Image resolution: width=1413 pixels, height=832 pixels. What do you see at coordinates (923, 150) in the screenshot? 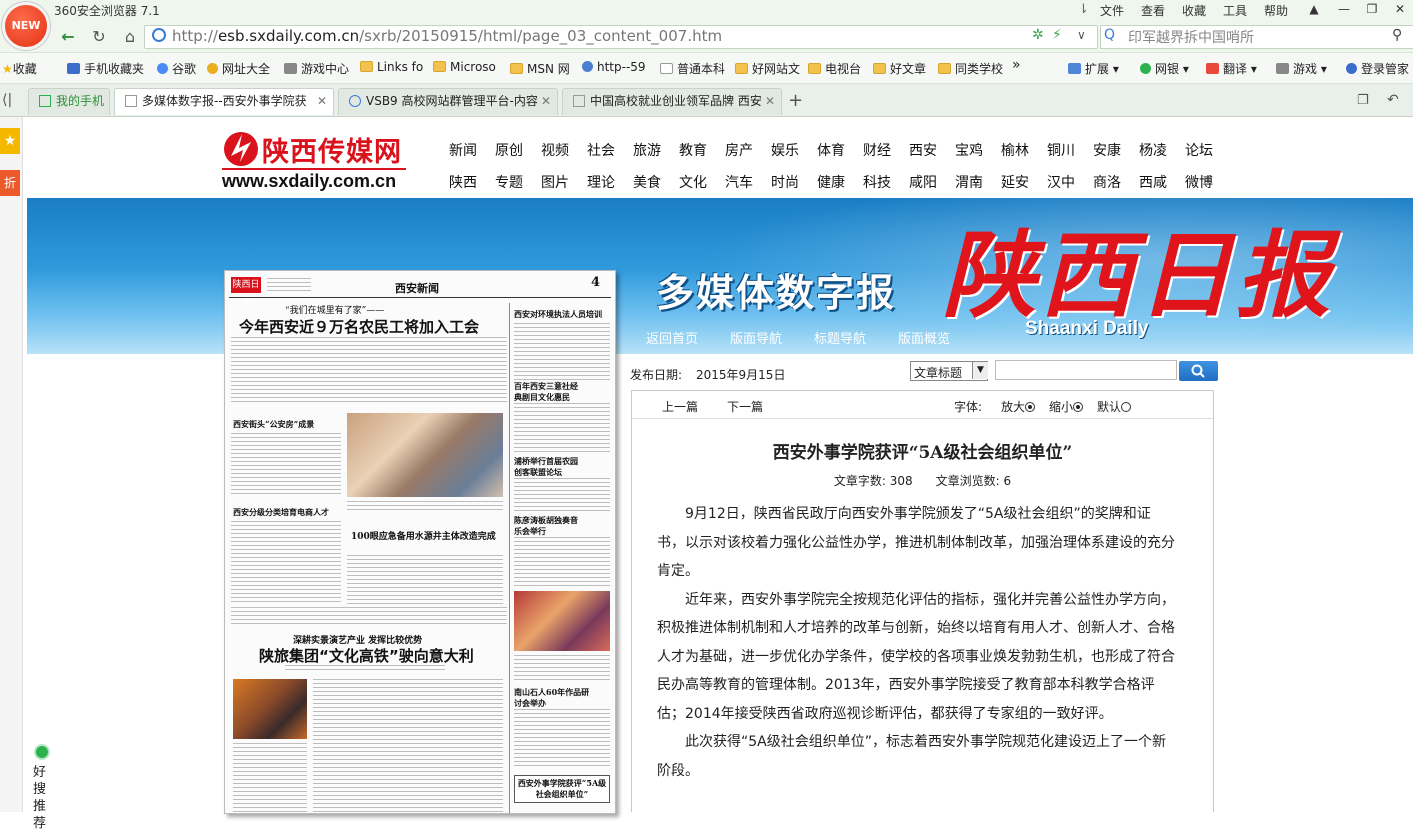
I see `nav-link: 西安` at bounding box center [923, 150].